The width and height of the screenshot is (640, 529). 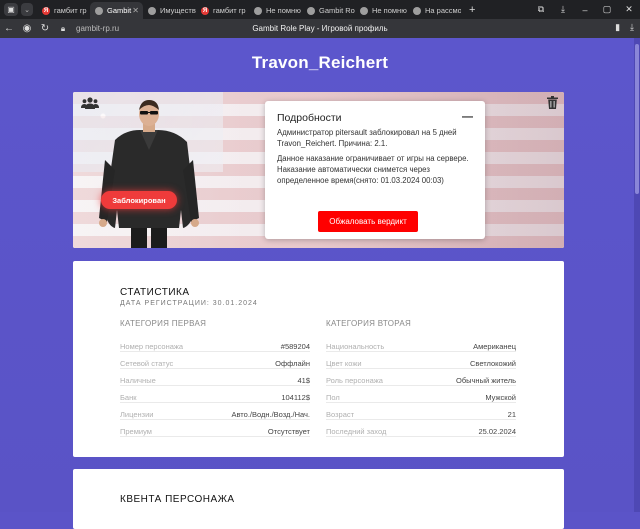 I want to click on stat-row: Цвет кожи Светлокожий, so click(x=421, y=360).